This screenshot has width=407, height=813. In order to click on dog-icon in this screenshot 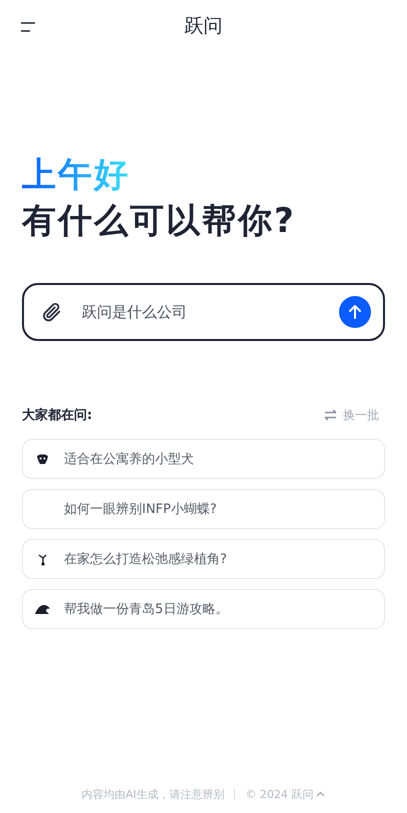, I will do `click(42, 459)`.